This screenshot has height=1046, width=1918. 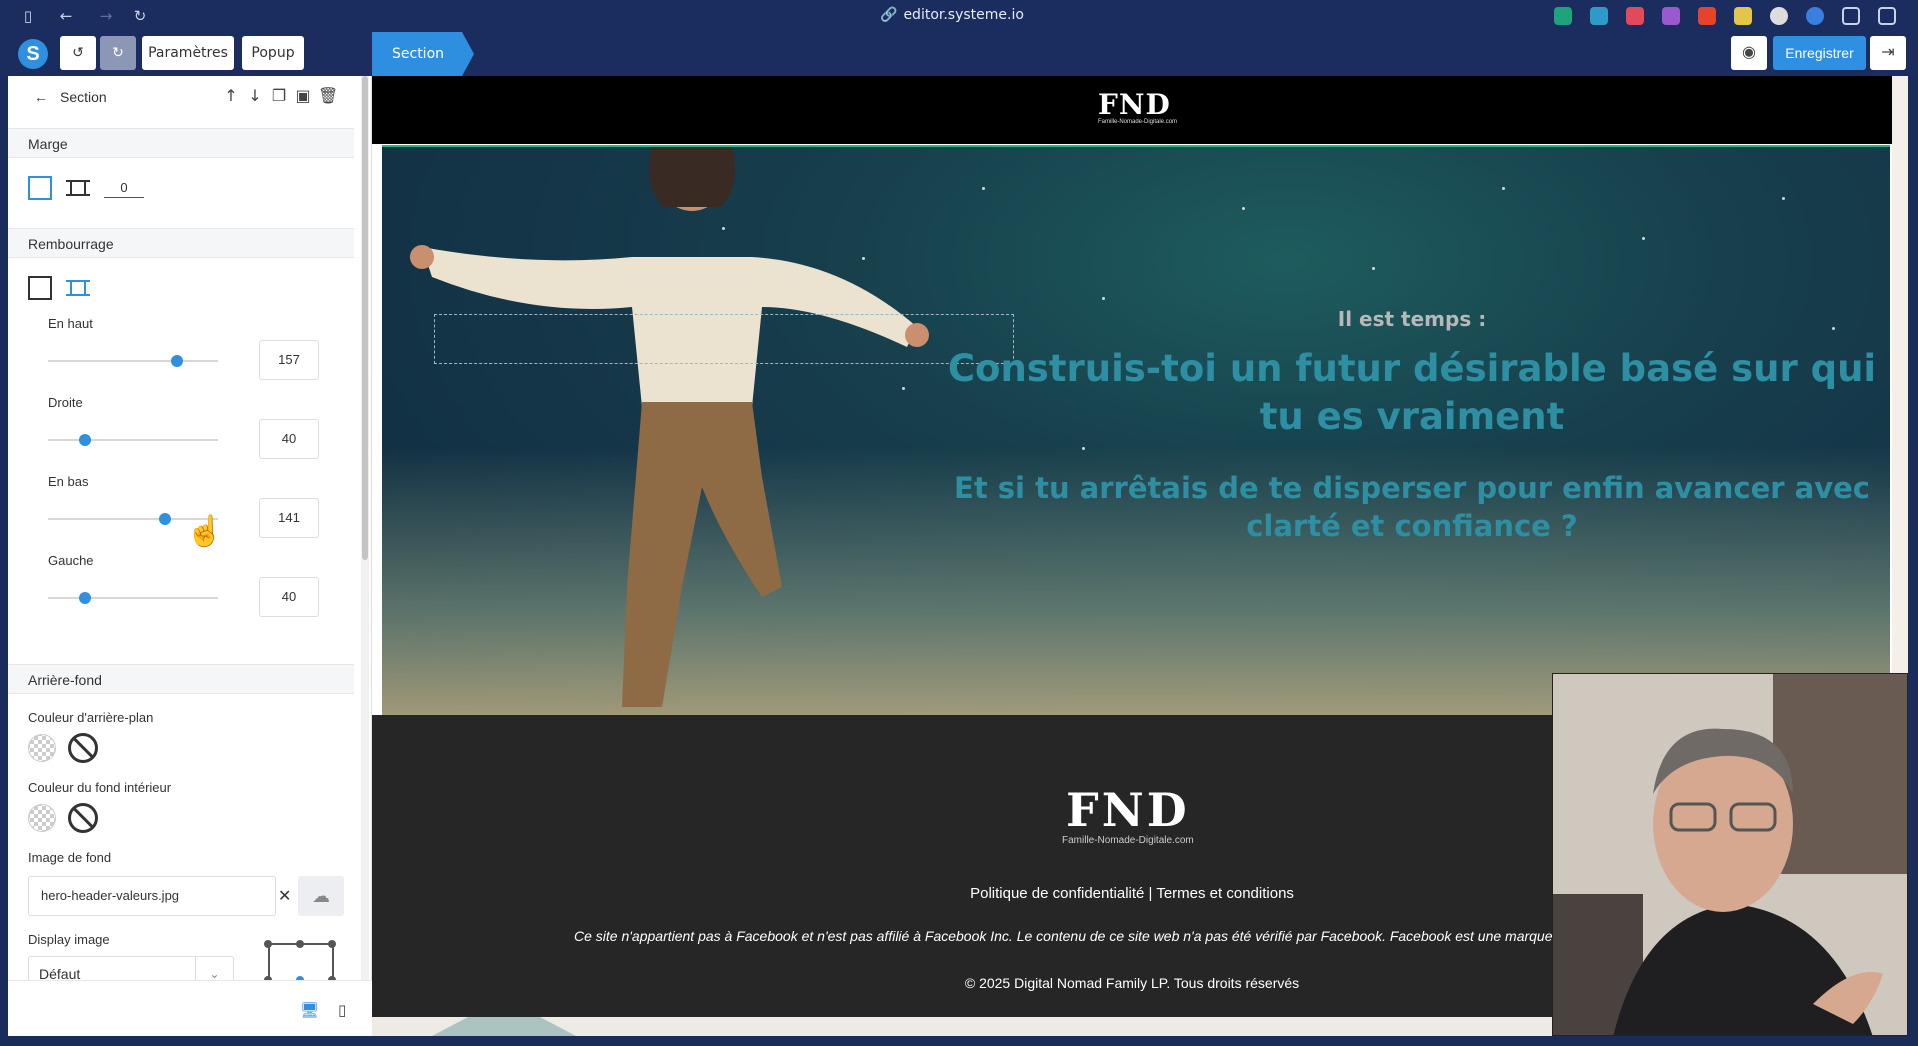 What do you see at coordinates (1128, 814) in the screenshot?
I see `footer-logo: FND Famille-Nomade-Digitale.com` at bounding box center [1128, 814].